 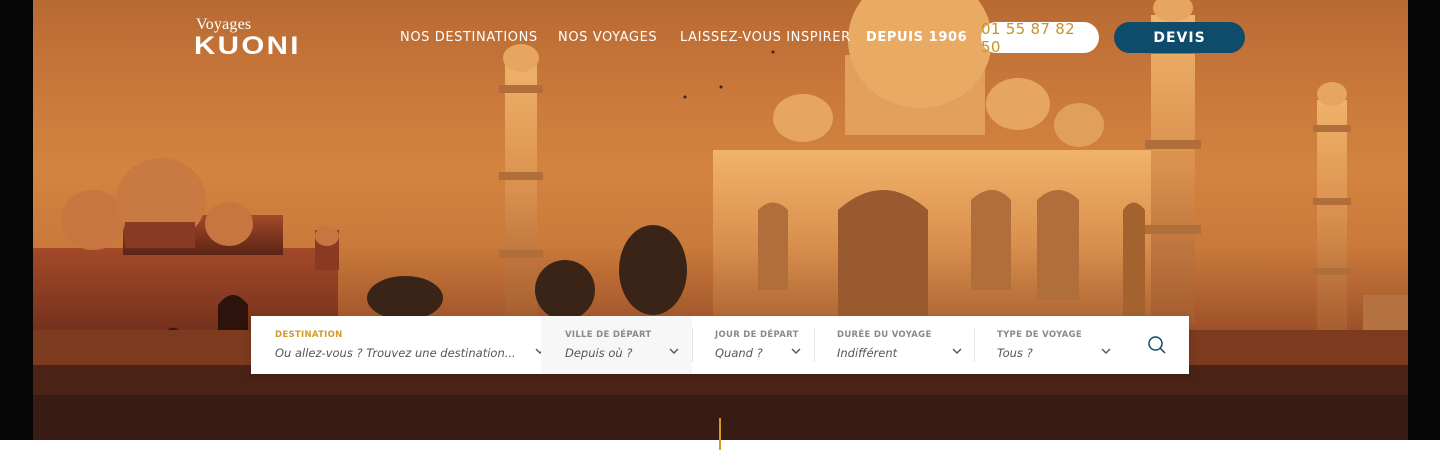 I want to click on devis-button: DEVIS, so click(x=1179, y=37).